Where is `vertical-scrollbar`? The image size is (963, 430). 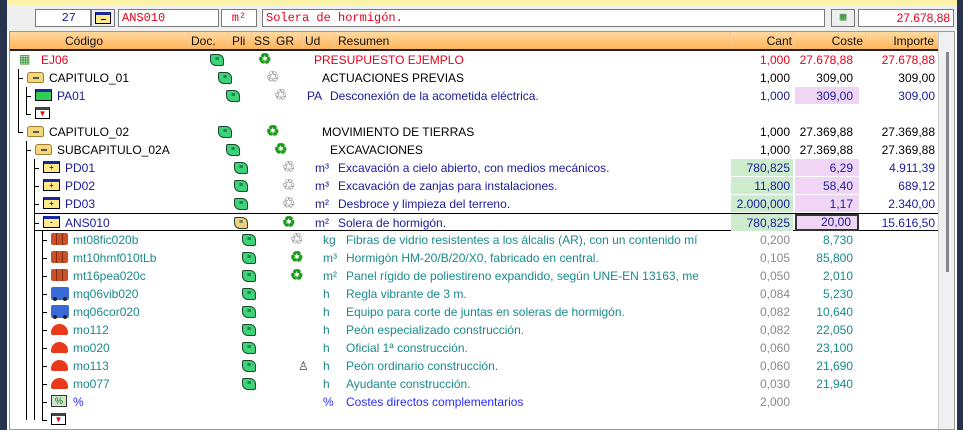
vertical-scrollbar is located at coordinates (946, 230).